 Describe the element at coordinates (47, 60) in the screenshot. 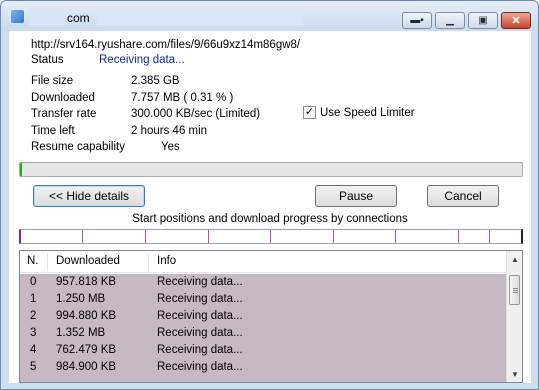

I see `status-label: Status` at that location.